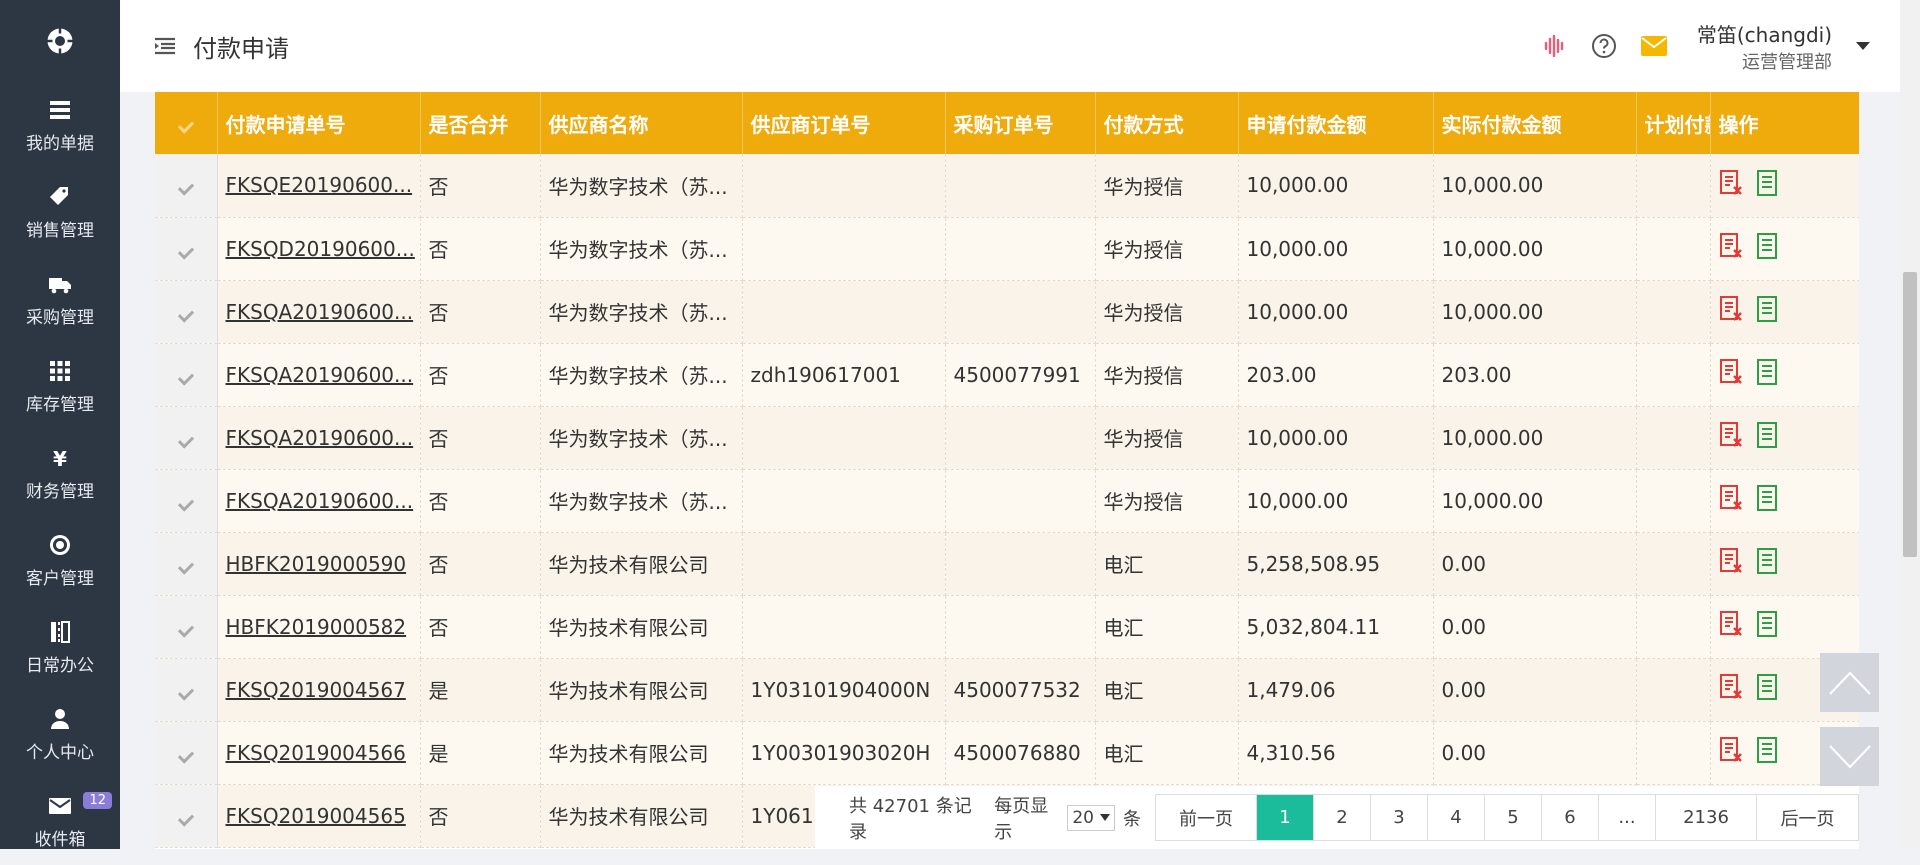 The width and height of the screenshot is (1920, 865). Describe the element at coordinates (1399, 817) in the screenshot. I see `page-button: 3` at that location.